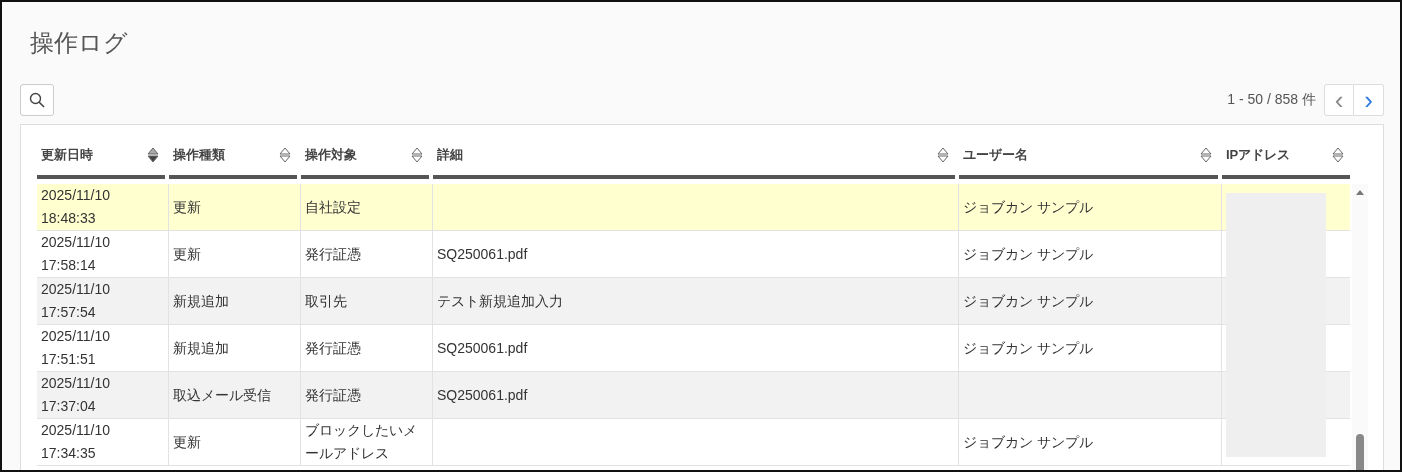 The height and width of the screenshot is (472, 1402). Describe the element at coordinates (693, 301) in the screenshot. I see `table-row: 2025/11/10 17:57:54 新規追加 取引先 テスト新規追加入力 ジョブカン サンプル` at that location.